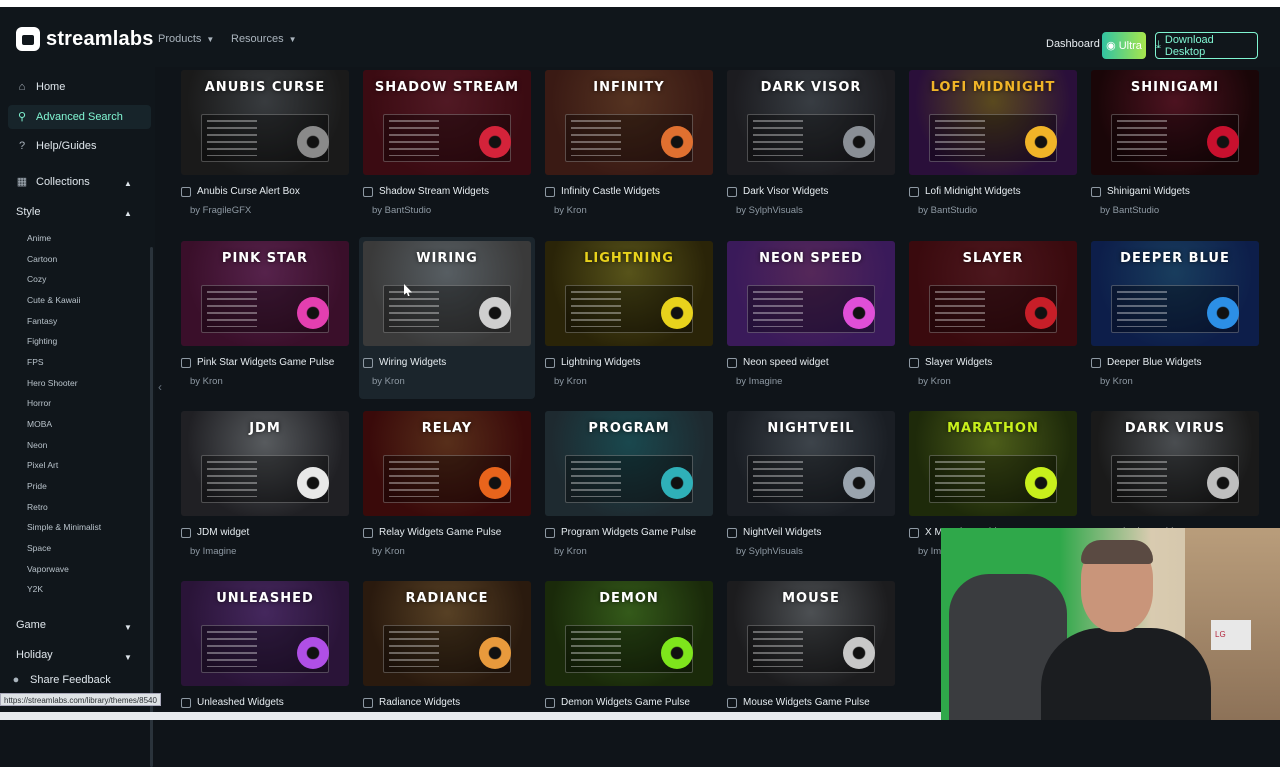 This screenshot has width=1280, height=767. Describe the element at coordinates (629, 633) in the screenshot. I see `theme-thumbnail: DEMON` at that location.